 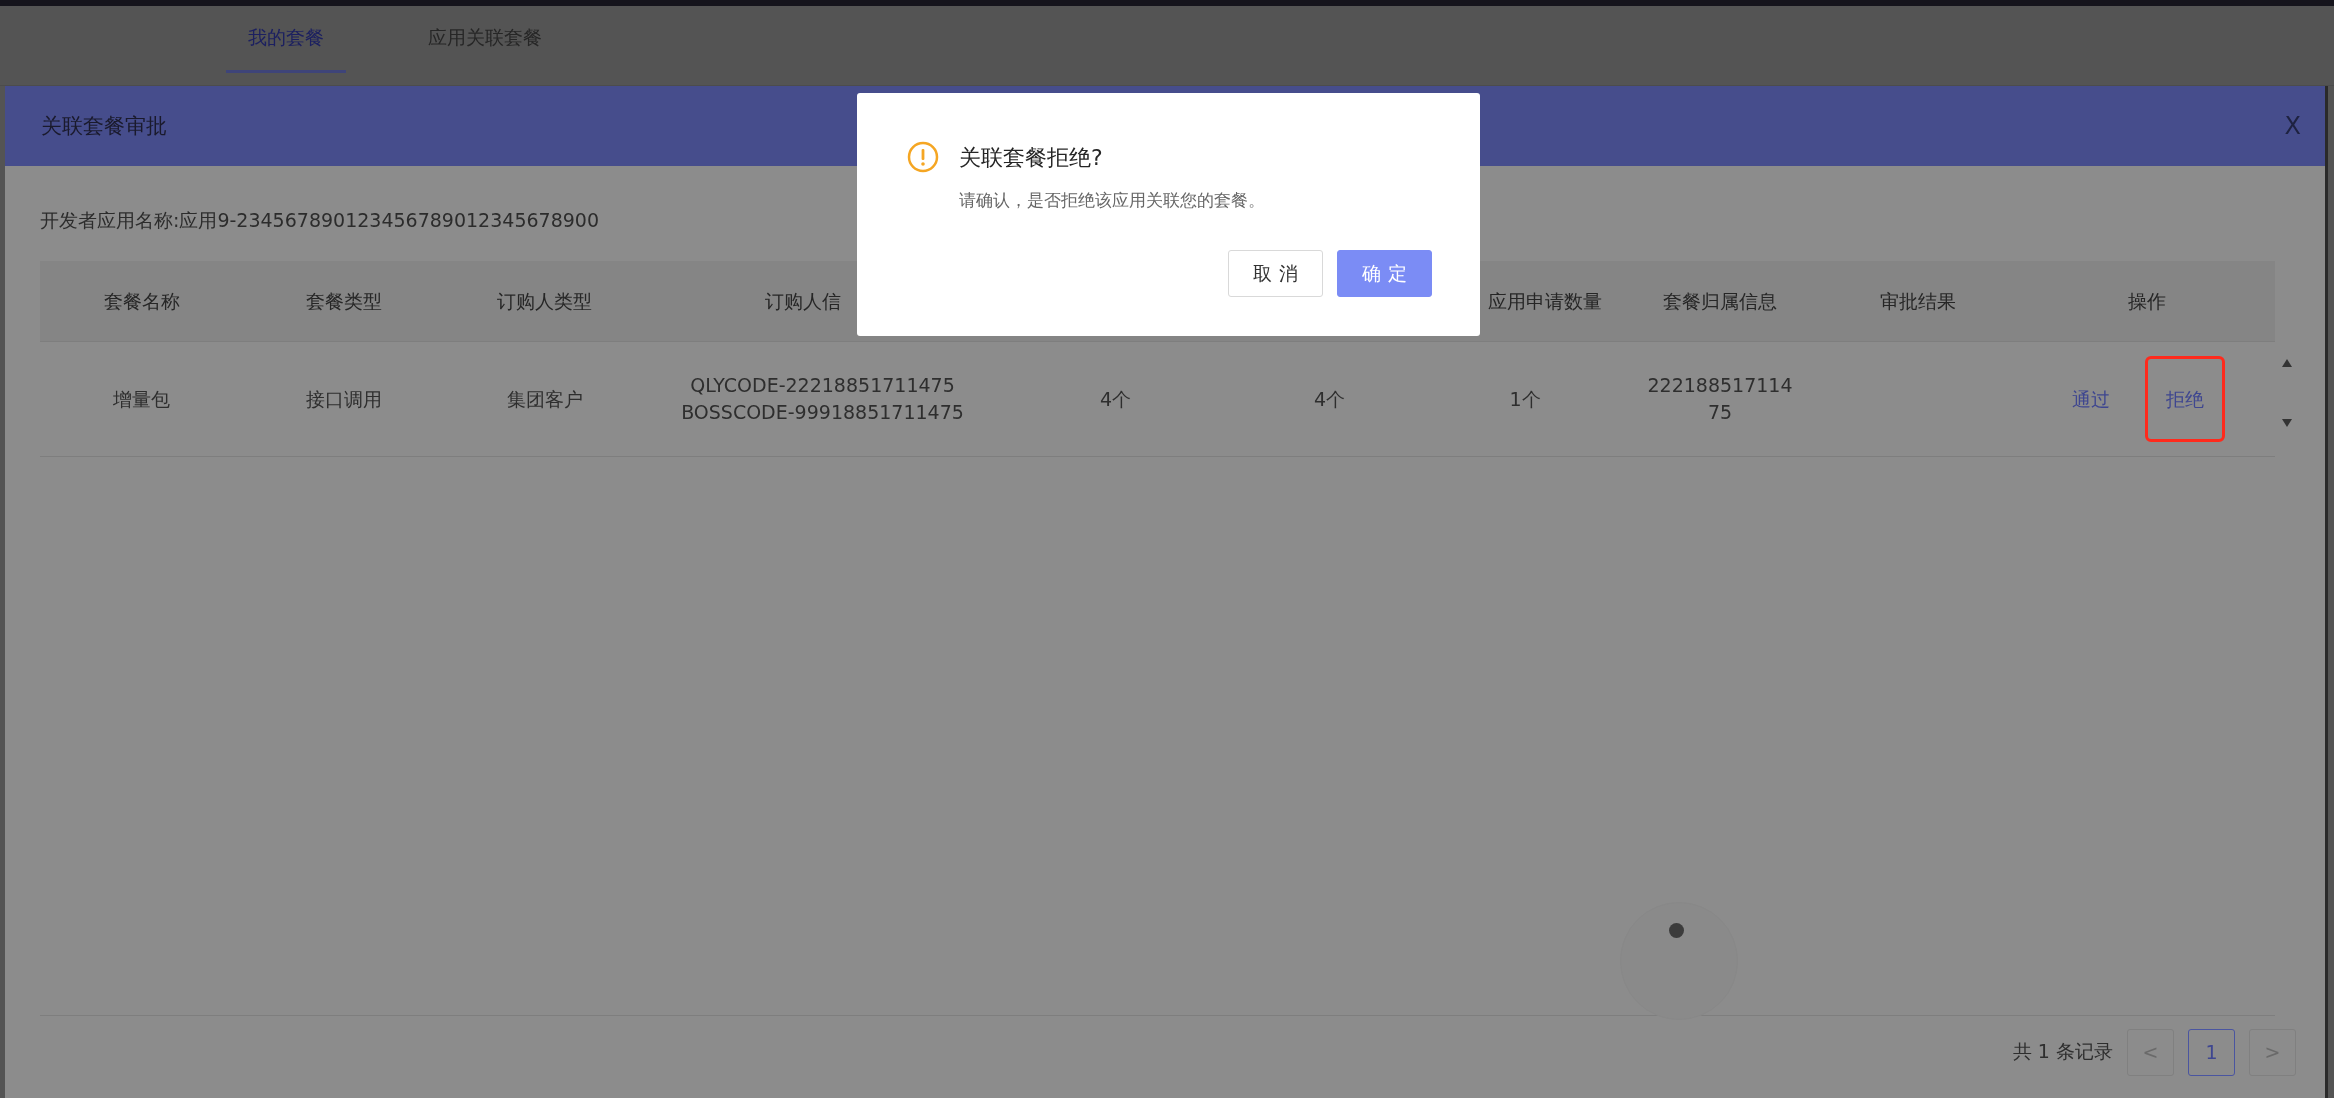 I want to click on table-cell-text: 增量包, so click(x=141, y=399).